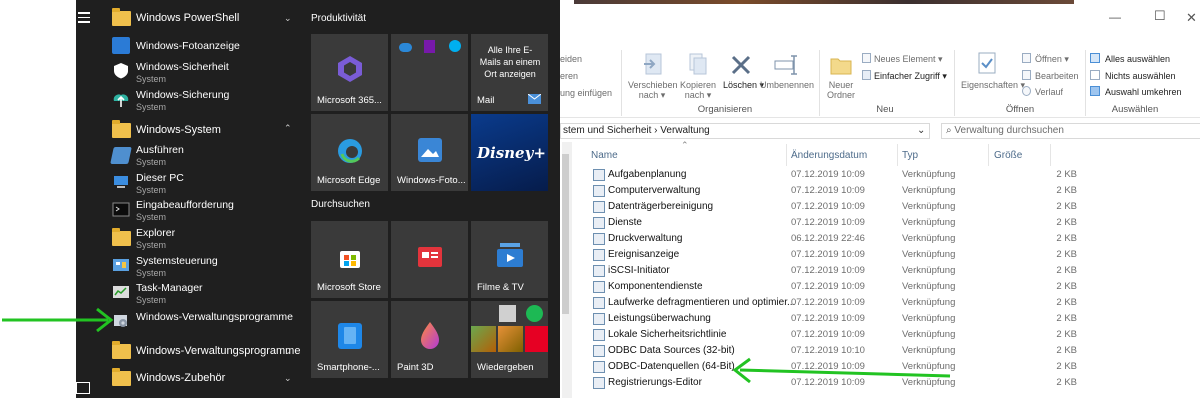  What do you see at coordinates (1137, 59) in the screenshot?
I see `select-all-button: Alles auswählen` at bounding box center [1137, 59].